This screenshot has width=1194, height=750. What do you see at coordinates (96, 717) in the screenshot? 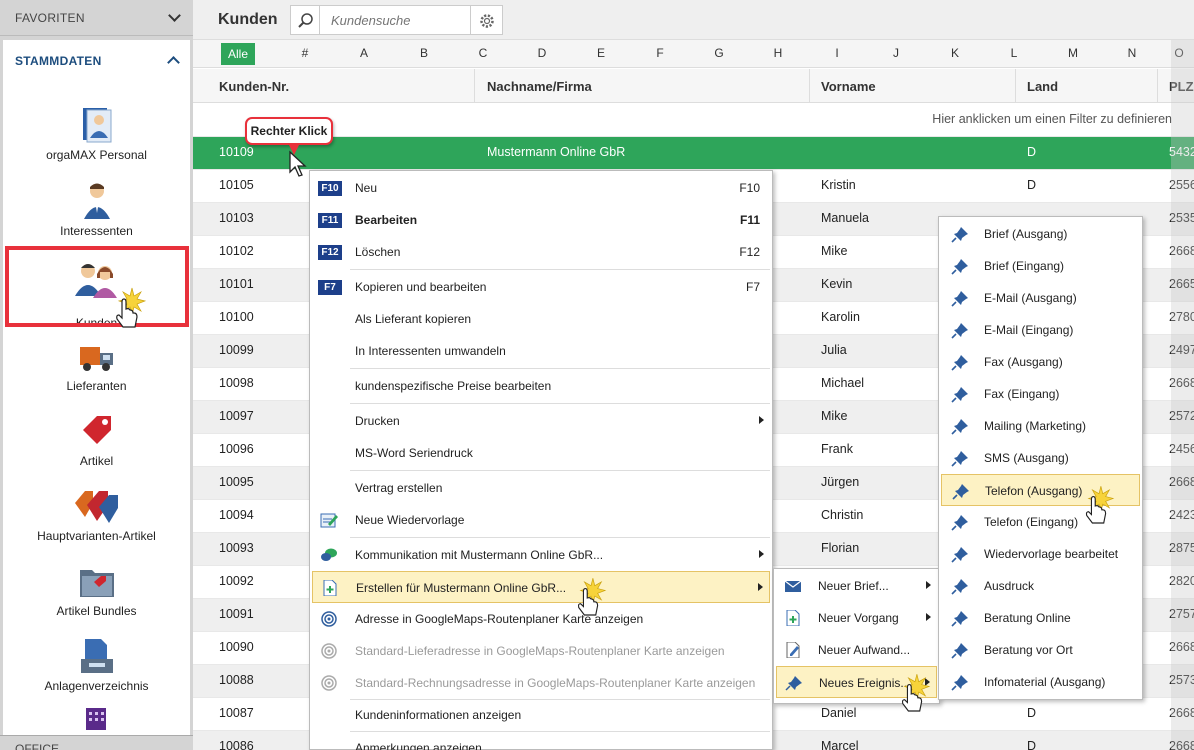
I see `building-icon` at bounding box center [96, 717].